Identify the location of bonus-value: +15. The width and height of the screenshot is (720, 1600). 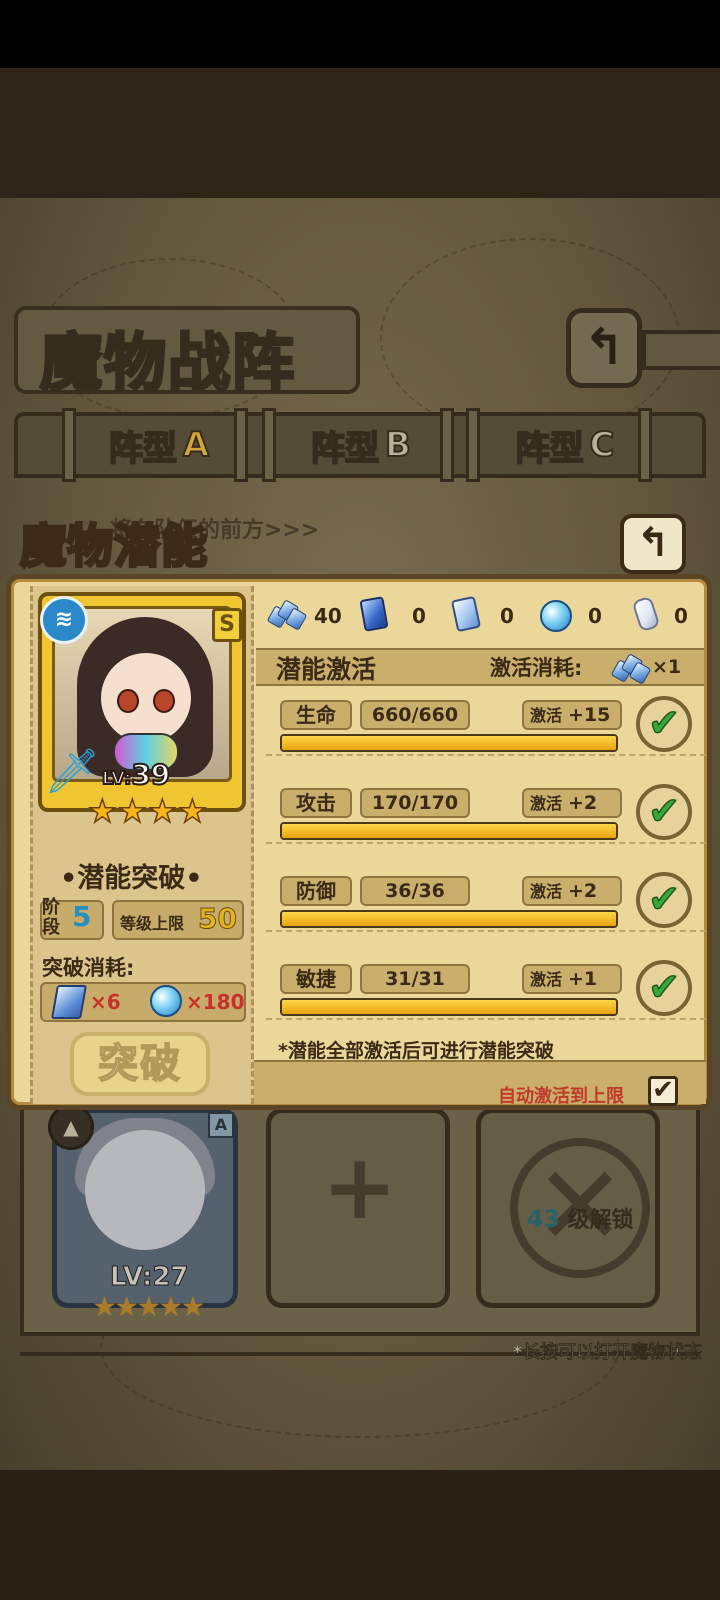
(589, 715).